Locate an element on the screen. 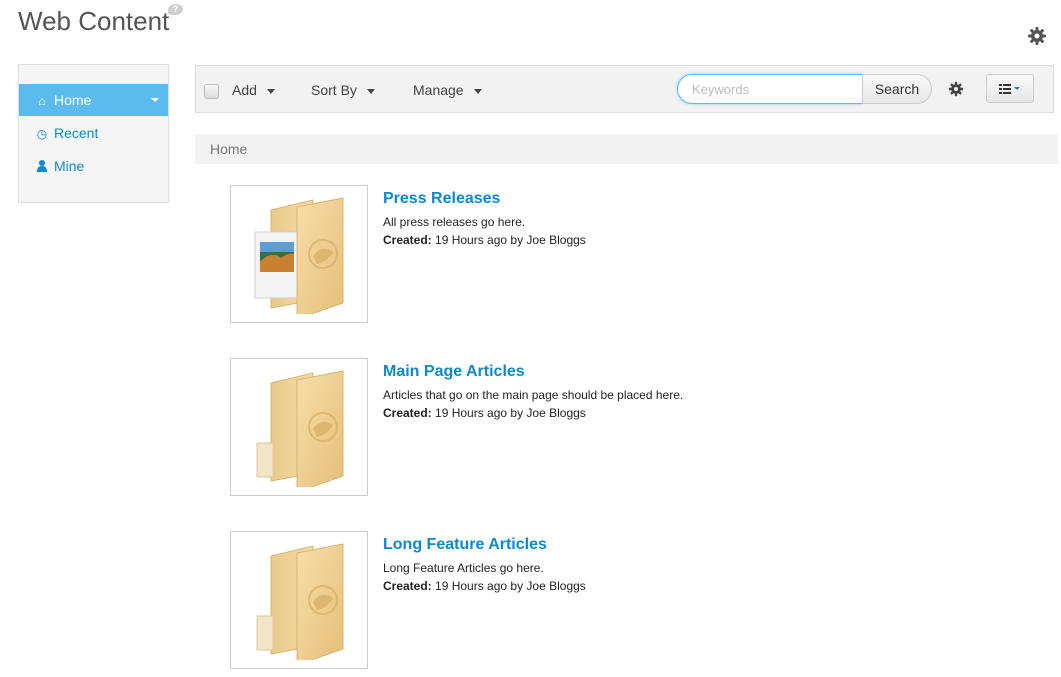 The image size is (1061, 677). sidebar-item-label: Mine is located at coordinates (69, 166).